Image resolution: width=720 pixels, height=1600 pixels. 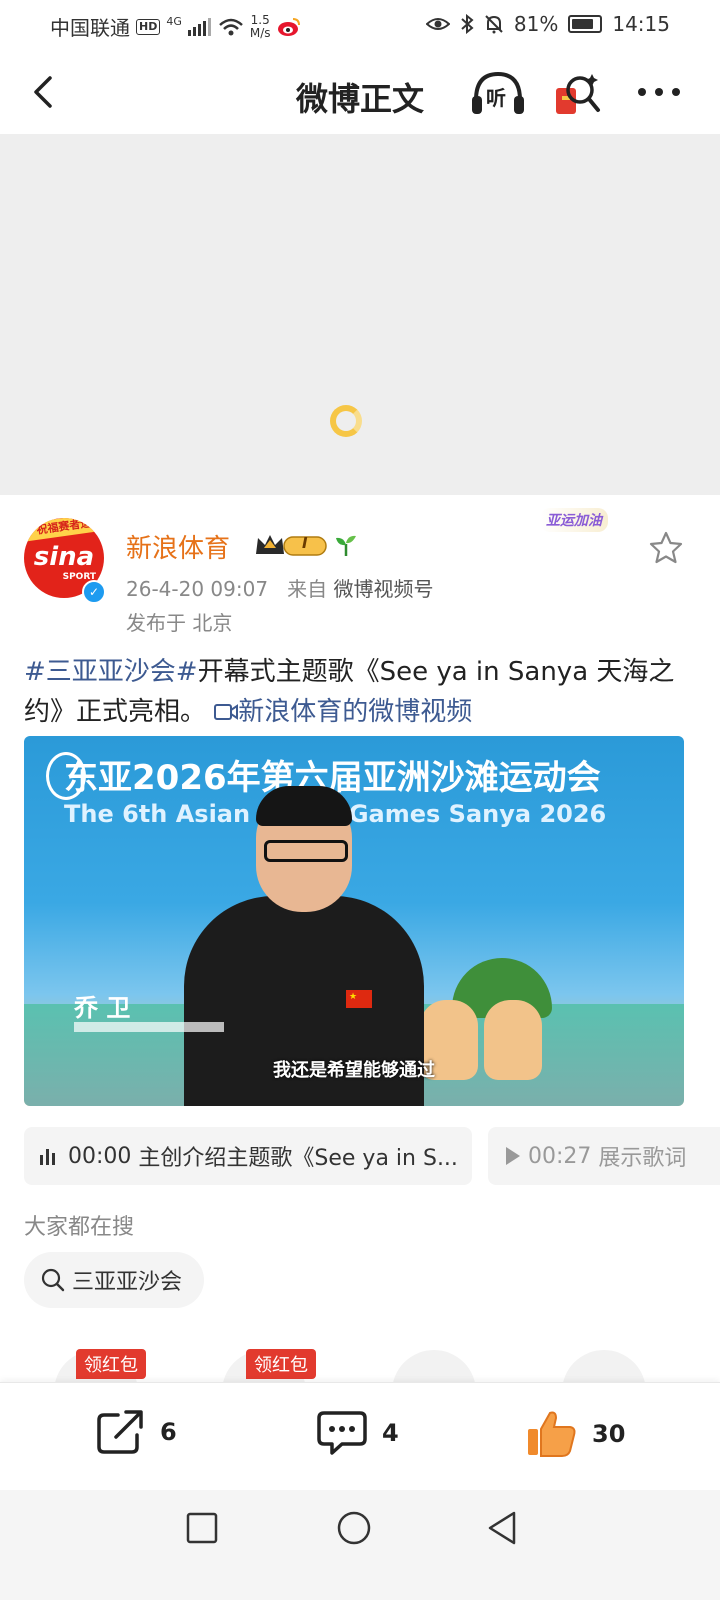 I want to click on action-bar: 6 4 30, so click(x=360, y=1436).